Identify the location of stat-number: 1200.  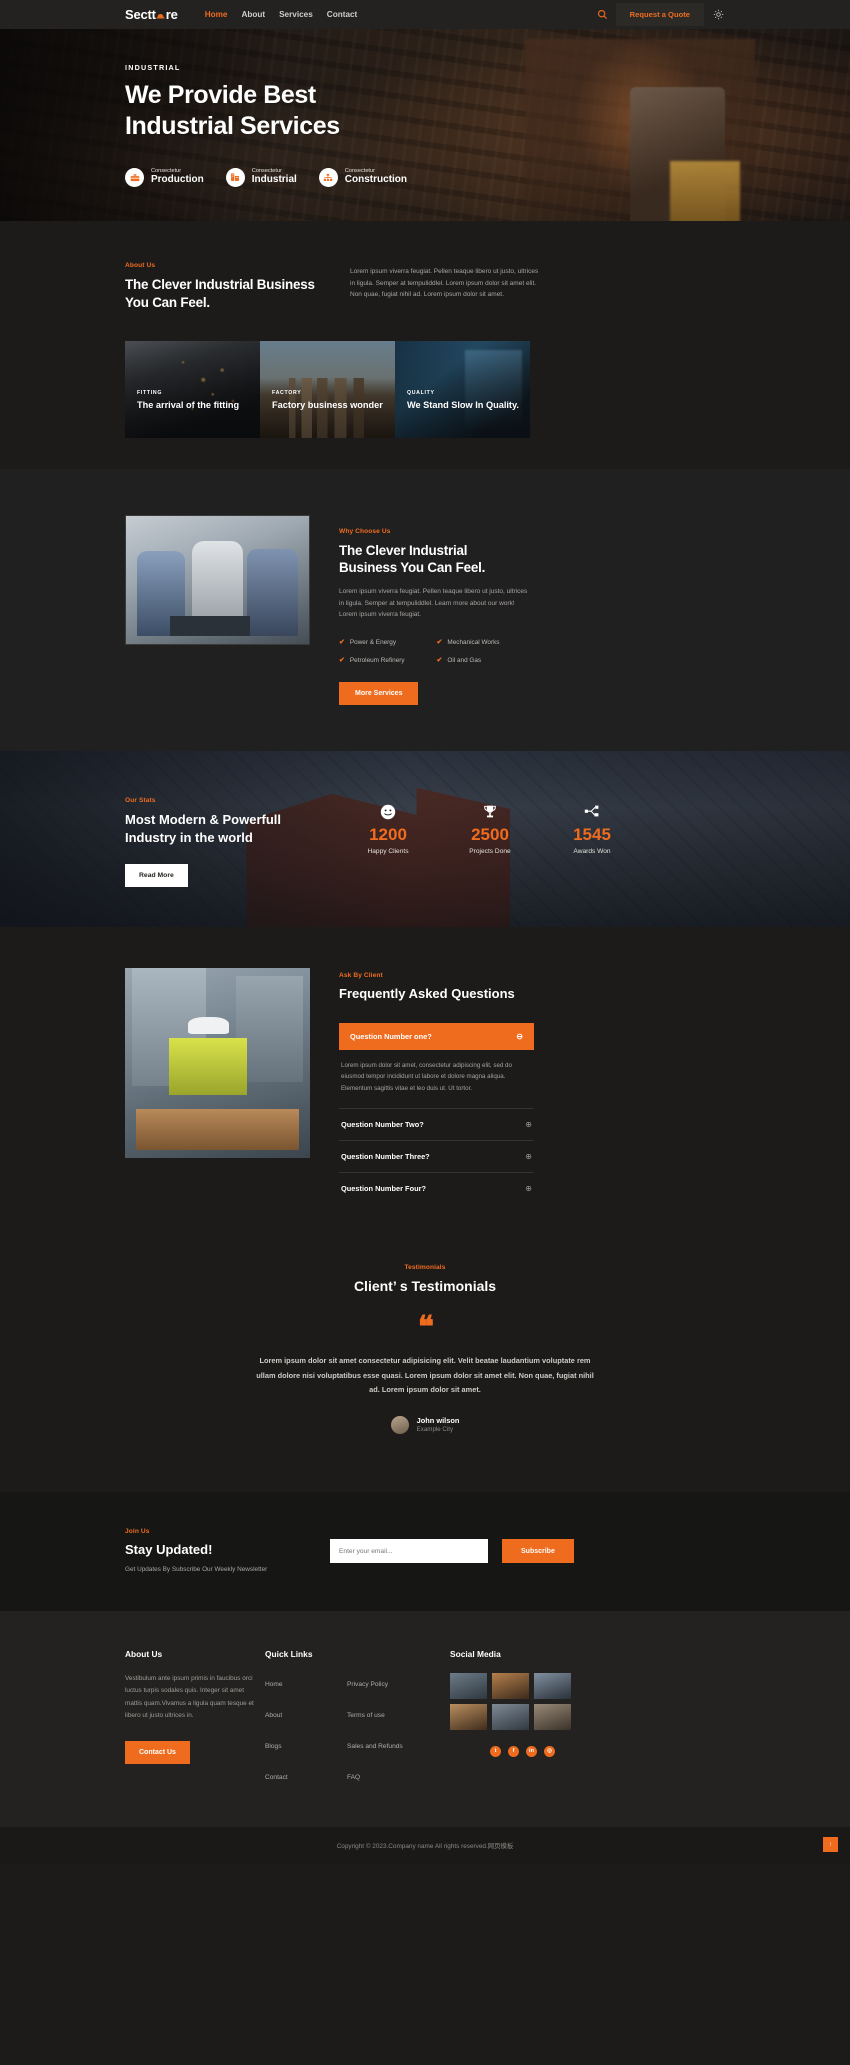
(388, 834).